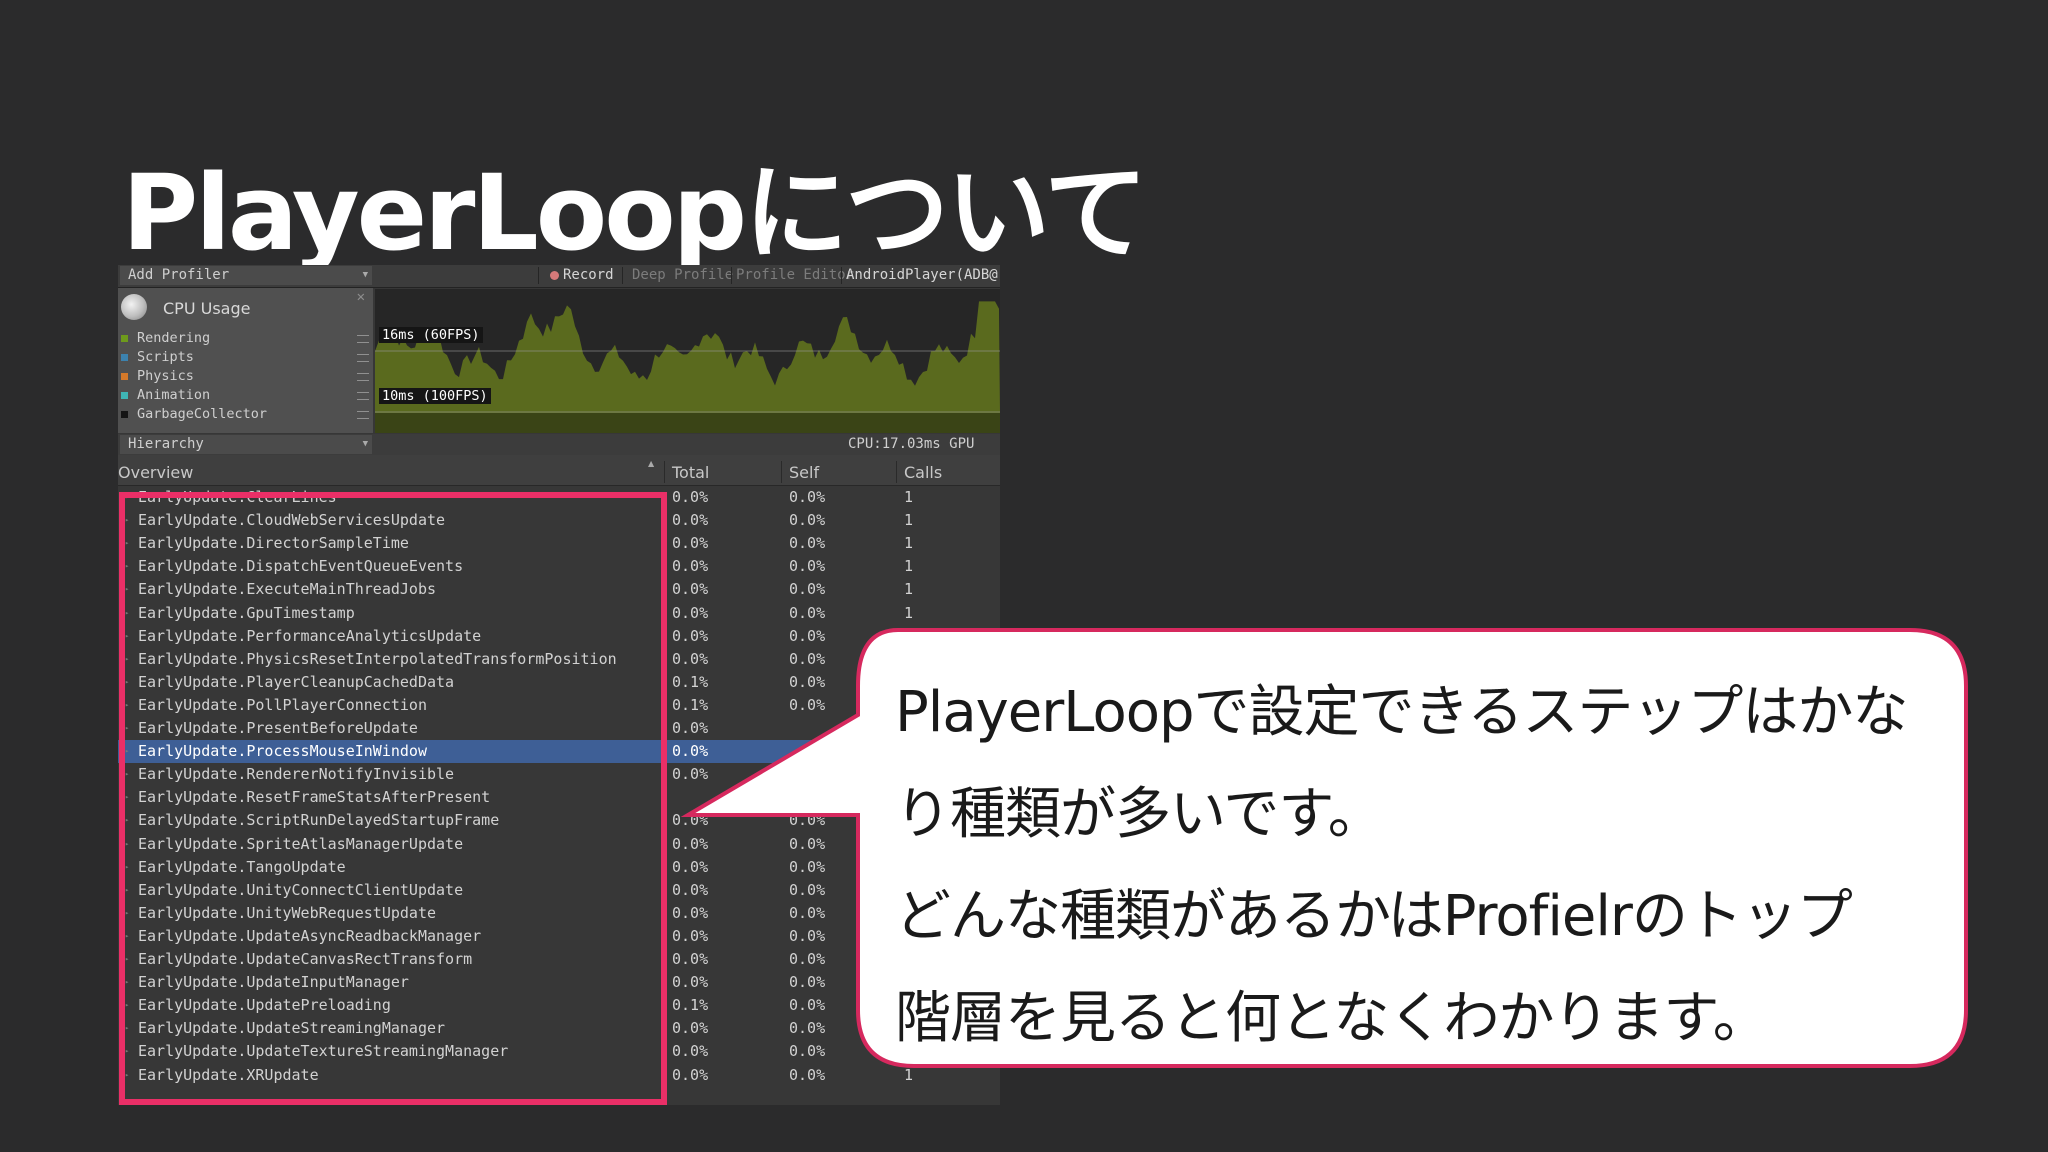  What do you see at coordinates (1401, 712) in the screenshot?
I see `callout-line: PlayerLoopで設定できるステップはかな` at bounding box center [1401, 712].